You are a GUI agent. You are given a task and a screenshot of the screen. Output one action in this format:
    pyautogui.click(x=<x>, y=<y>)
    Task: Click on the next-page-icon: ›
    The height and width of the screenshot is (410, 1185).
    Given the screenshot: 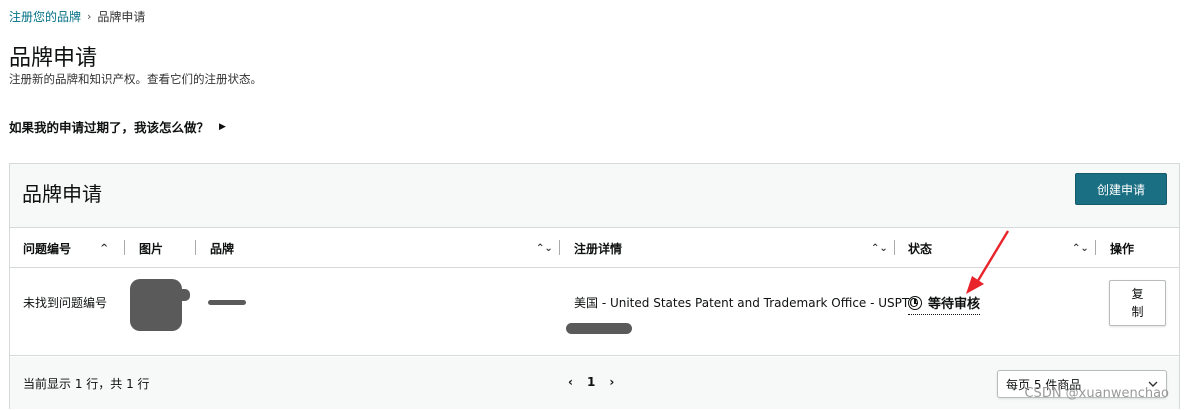 What is the action you would take?
    pyautogui.click(x=611, y=382)
    